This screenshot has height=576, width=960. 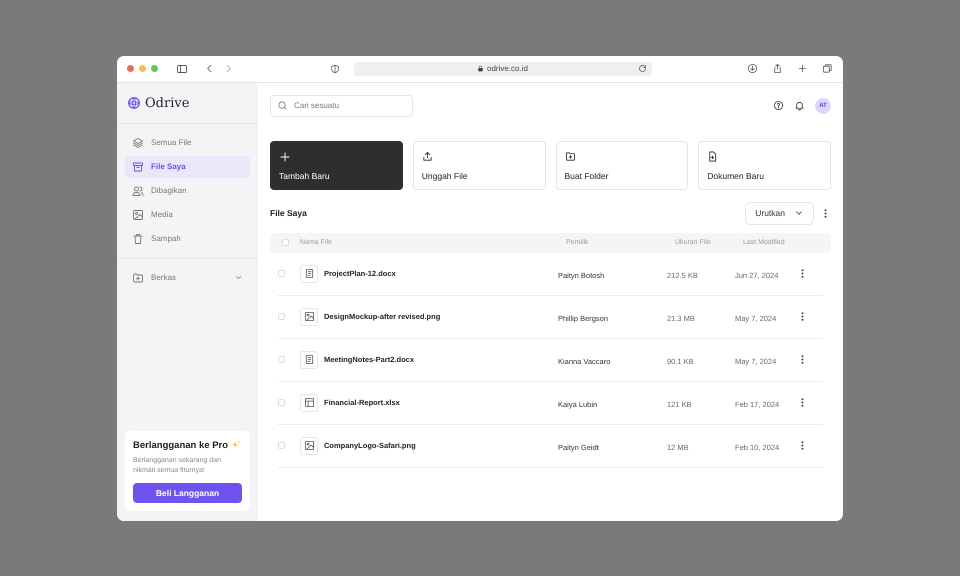 What do you see at coordinates (154, 68) in the screenshot?
I see `zoom-button` at bounding box center [154, 68].